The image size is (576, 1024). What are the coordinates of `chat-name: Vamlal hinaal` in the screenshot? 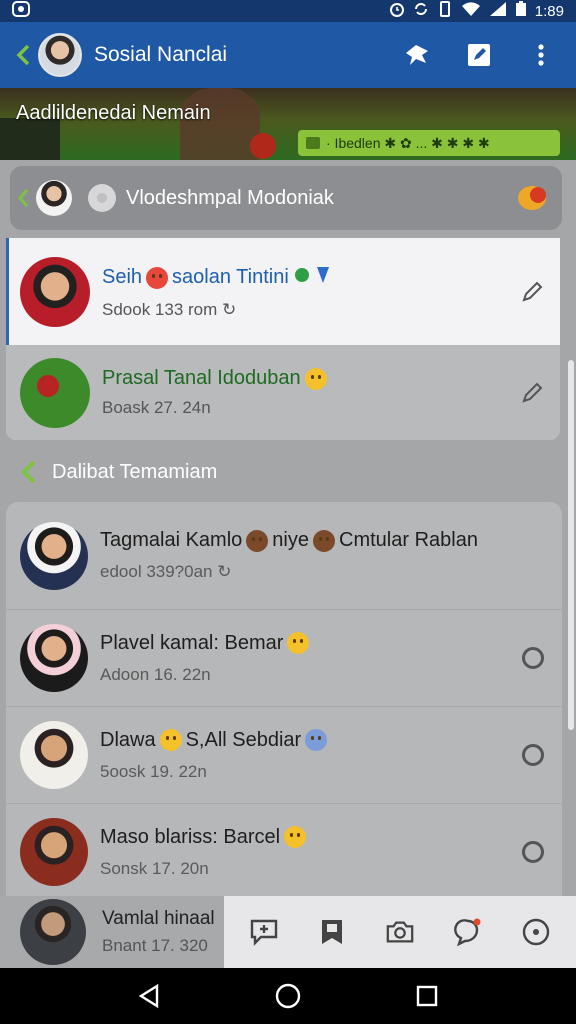 It's located at (158, 918).